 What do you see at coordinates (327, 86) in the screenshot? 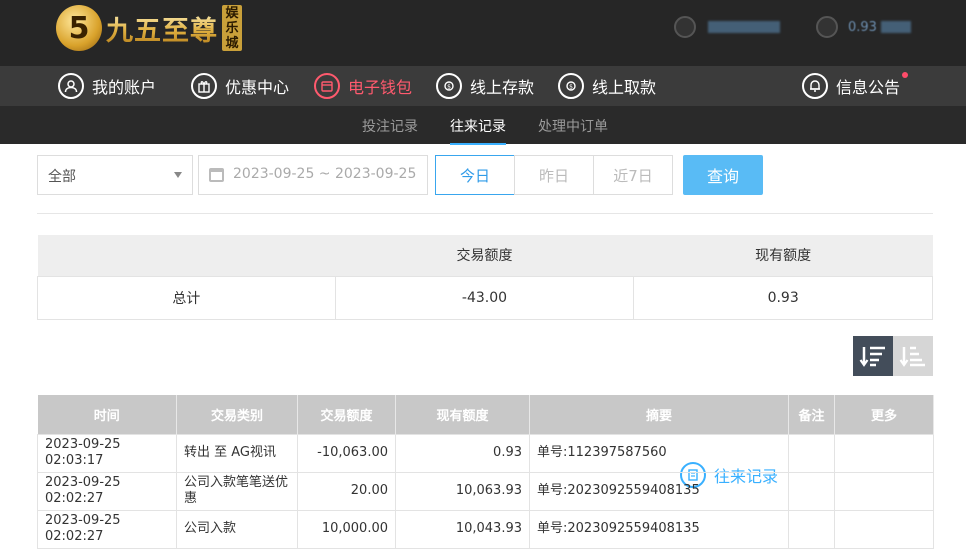
I see `wallet-icon` at bounding box center [327, 86].